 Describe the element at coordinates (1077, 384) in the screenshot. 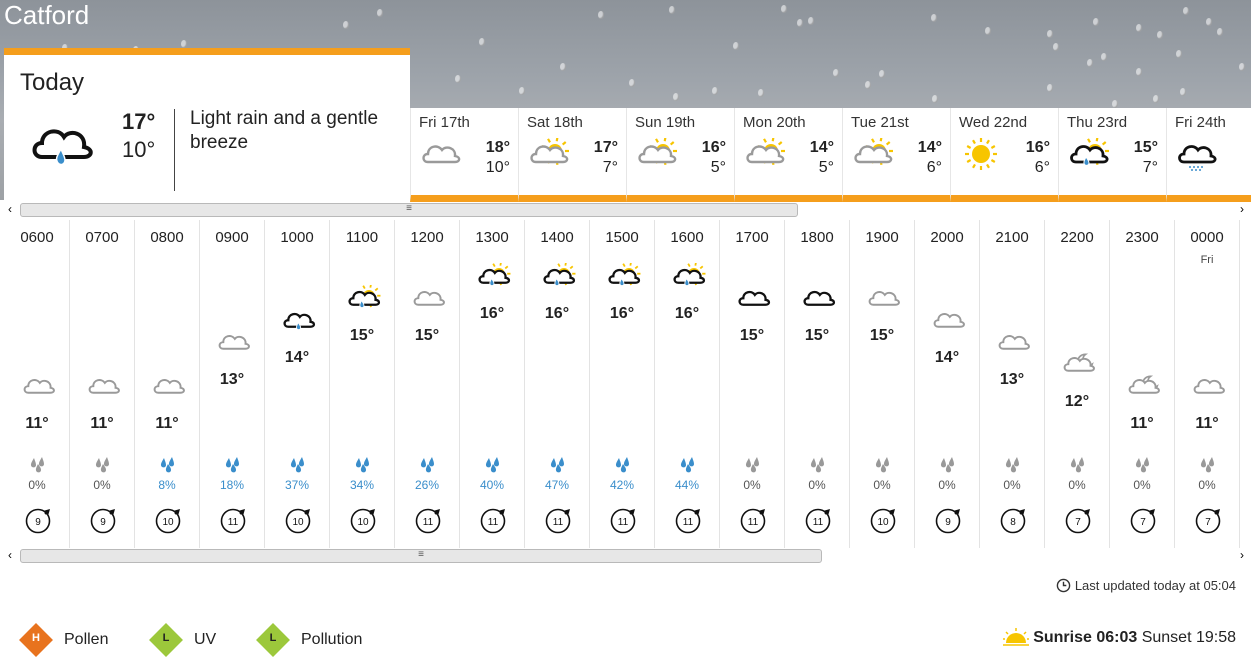

I see `hour-column: 2200 12° 0% 7` at that location.